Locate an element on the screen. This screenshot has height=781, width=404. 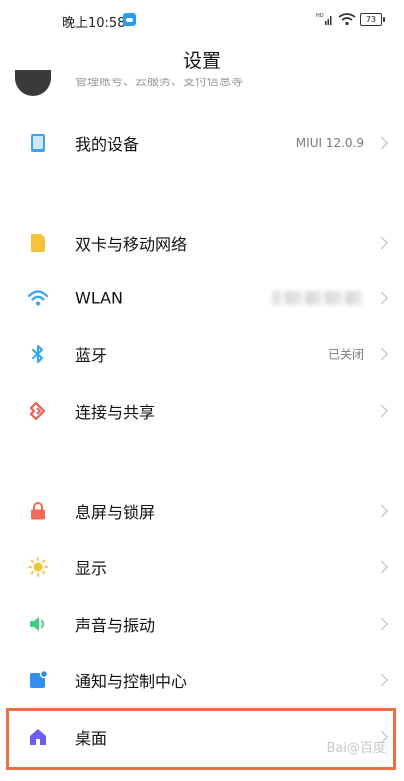
watermark: Bai@百度 is located at coordinates (356, 748).